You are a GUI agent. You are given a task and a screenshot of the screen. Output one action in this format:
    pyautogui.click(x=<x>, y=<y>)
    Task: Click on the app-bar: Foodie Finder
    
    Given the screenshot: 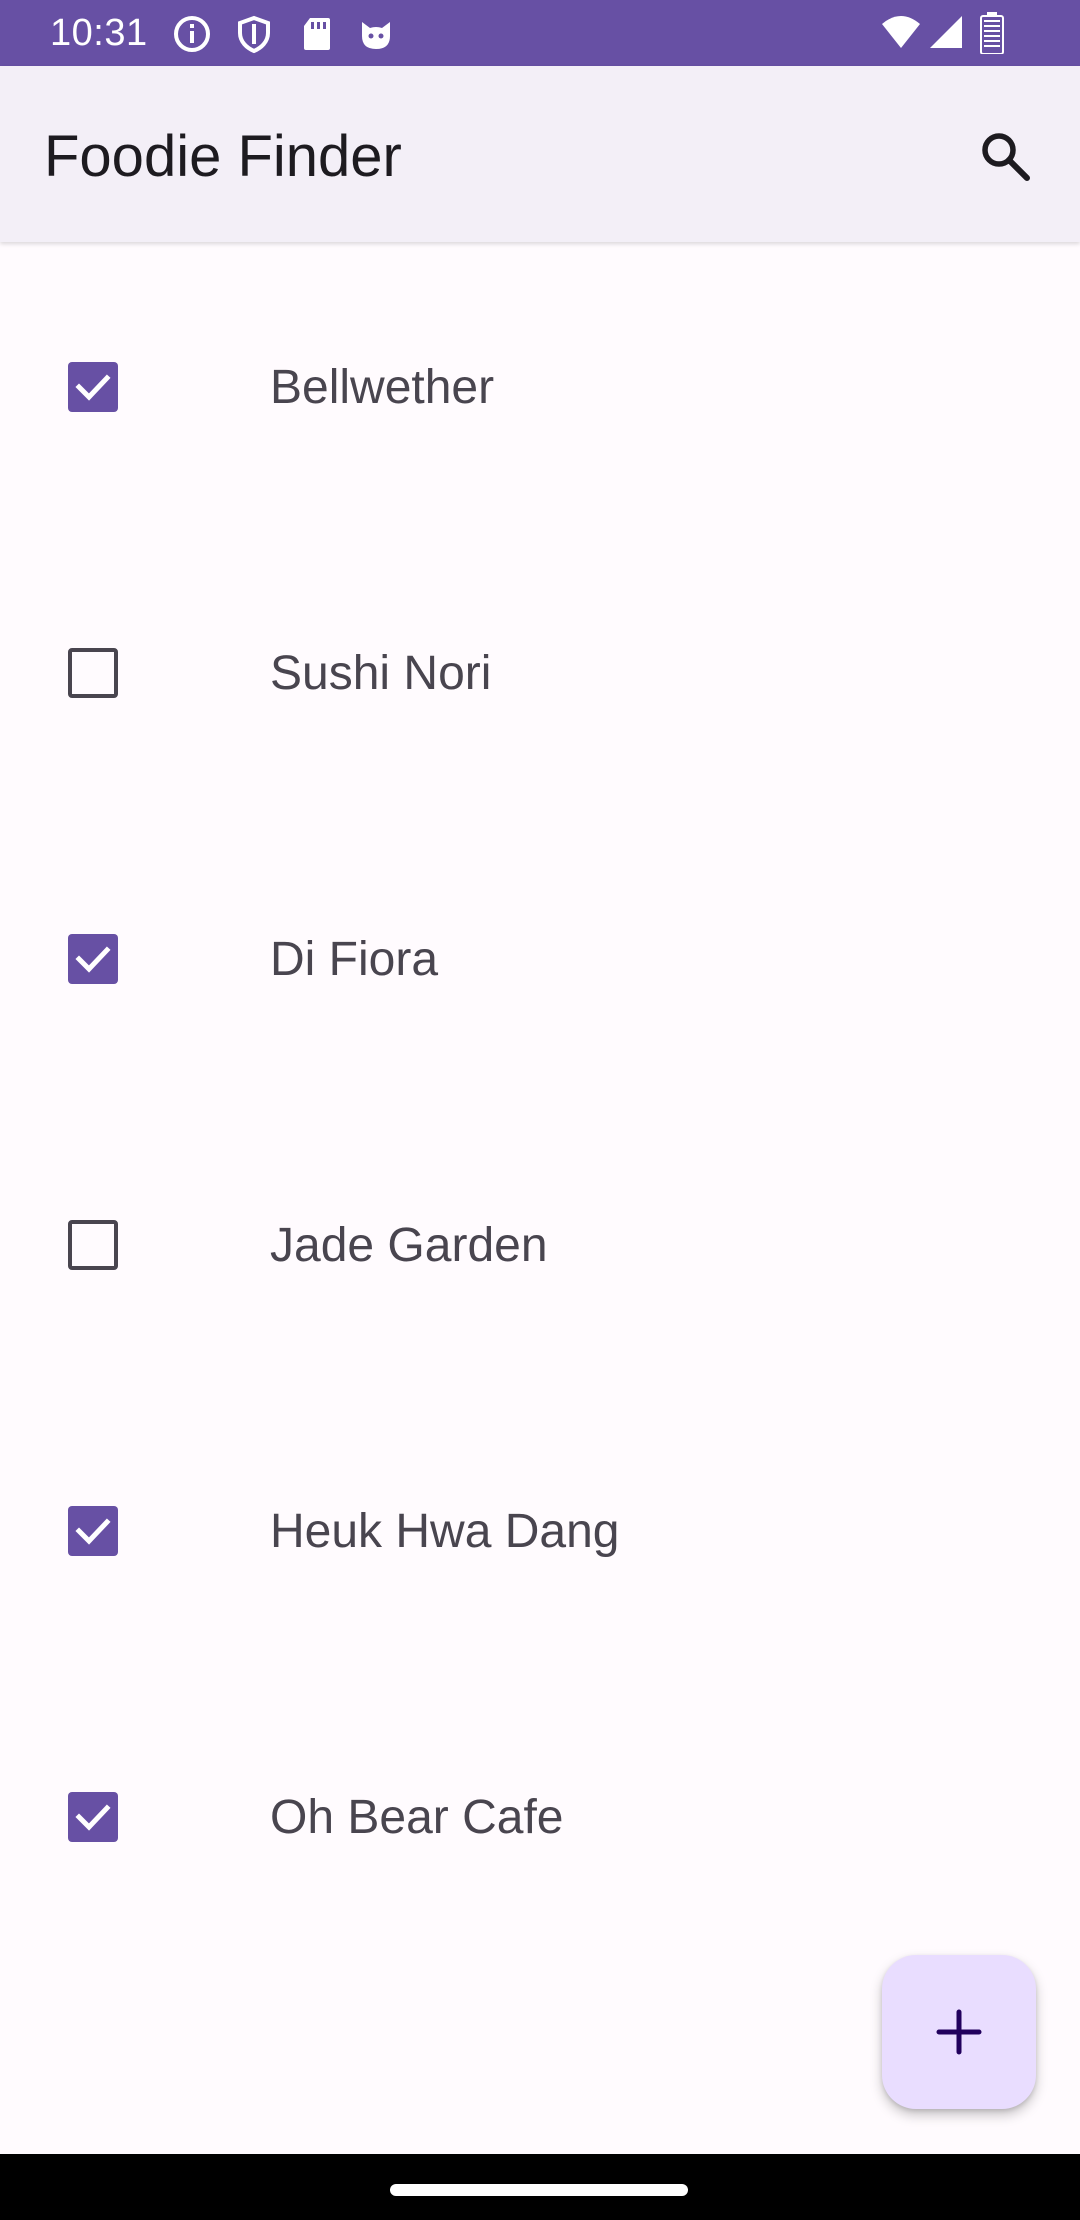 What is the action you would take?
    pyautogui.click(x=540, y=154)
    